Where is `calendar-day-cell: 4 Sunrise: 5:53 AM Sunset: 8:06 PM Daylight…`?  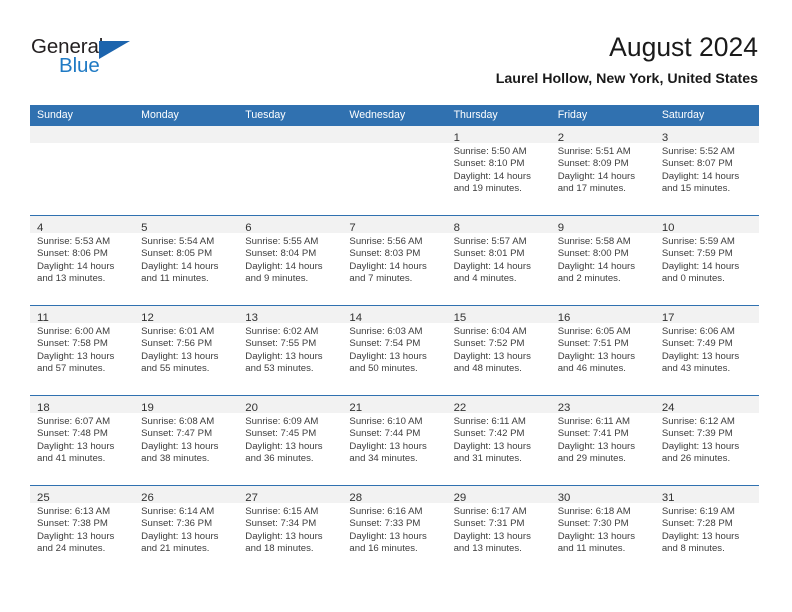
calendar-day-cell: 4 Sunrise: 5:53 AM Sunset: 8:06 PM Daylight… is located at coordinates (82, 260).